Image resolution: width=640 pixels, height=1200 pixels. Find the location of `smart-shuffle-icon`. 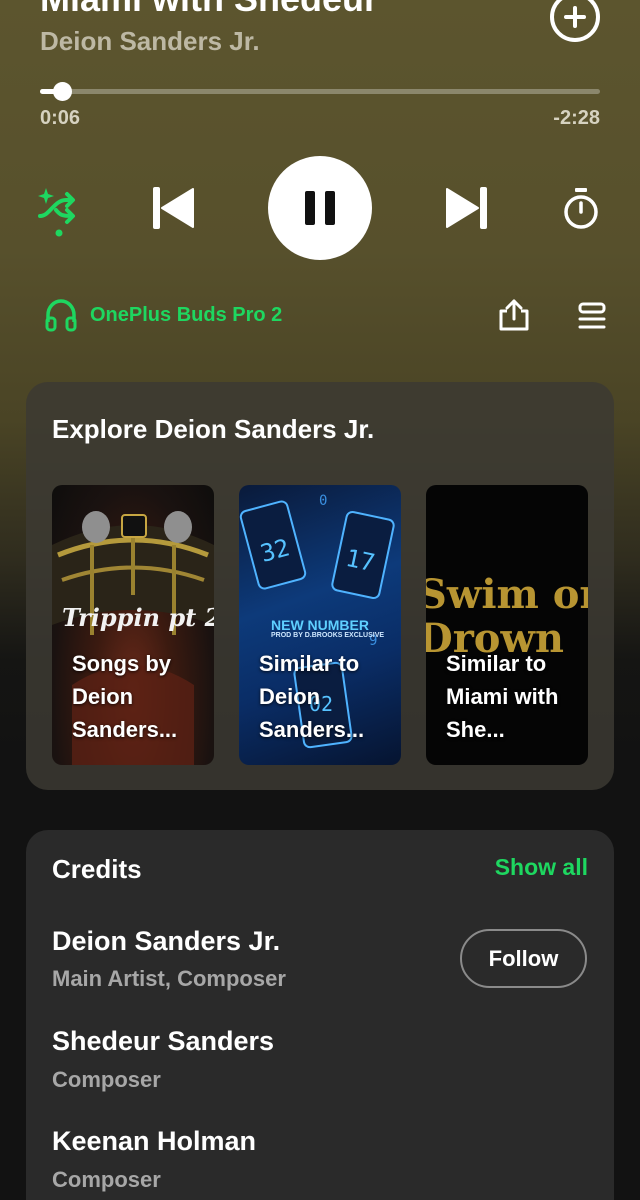

smart-shuffle-icon is located at coordinates (59, 212).